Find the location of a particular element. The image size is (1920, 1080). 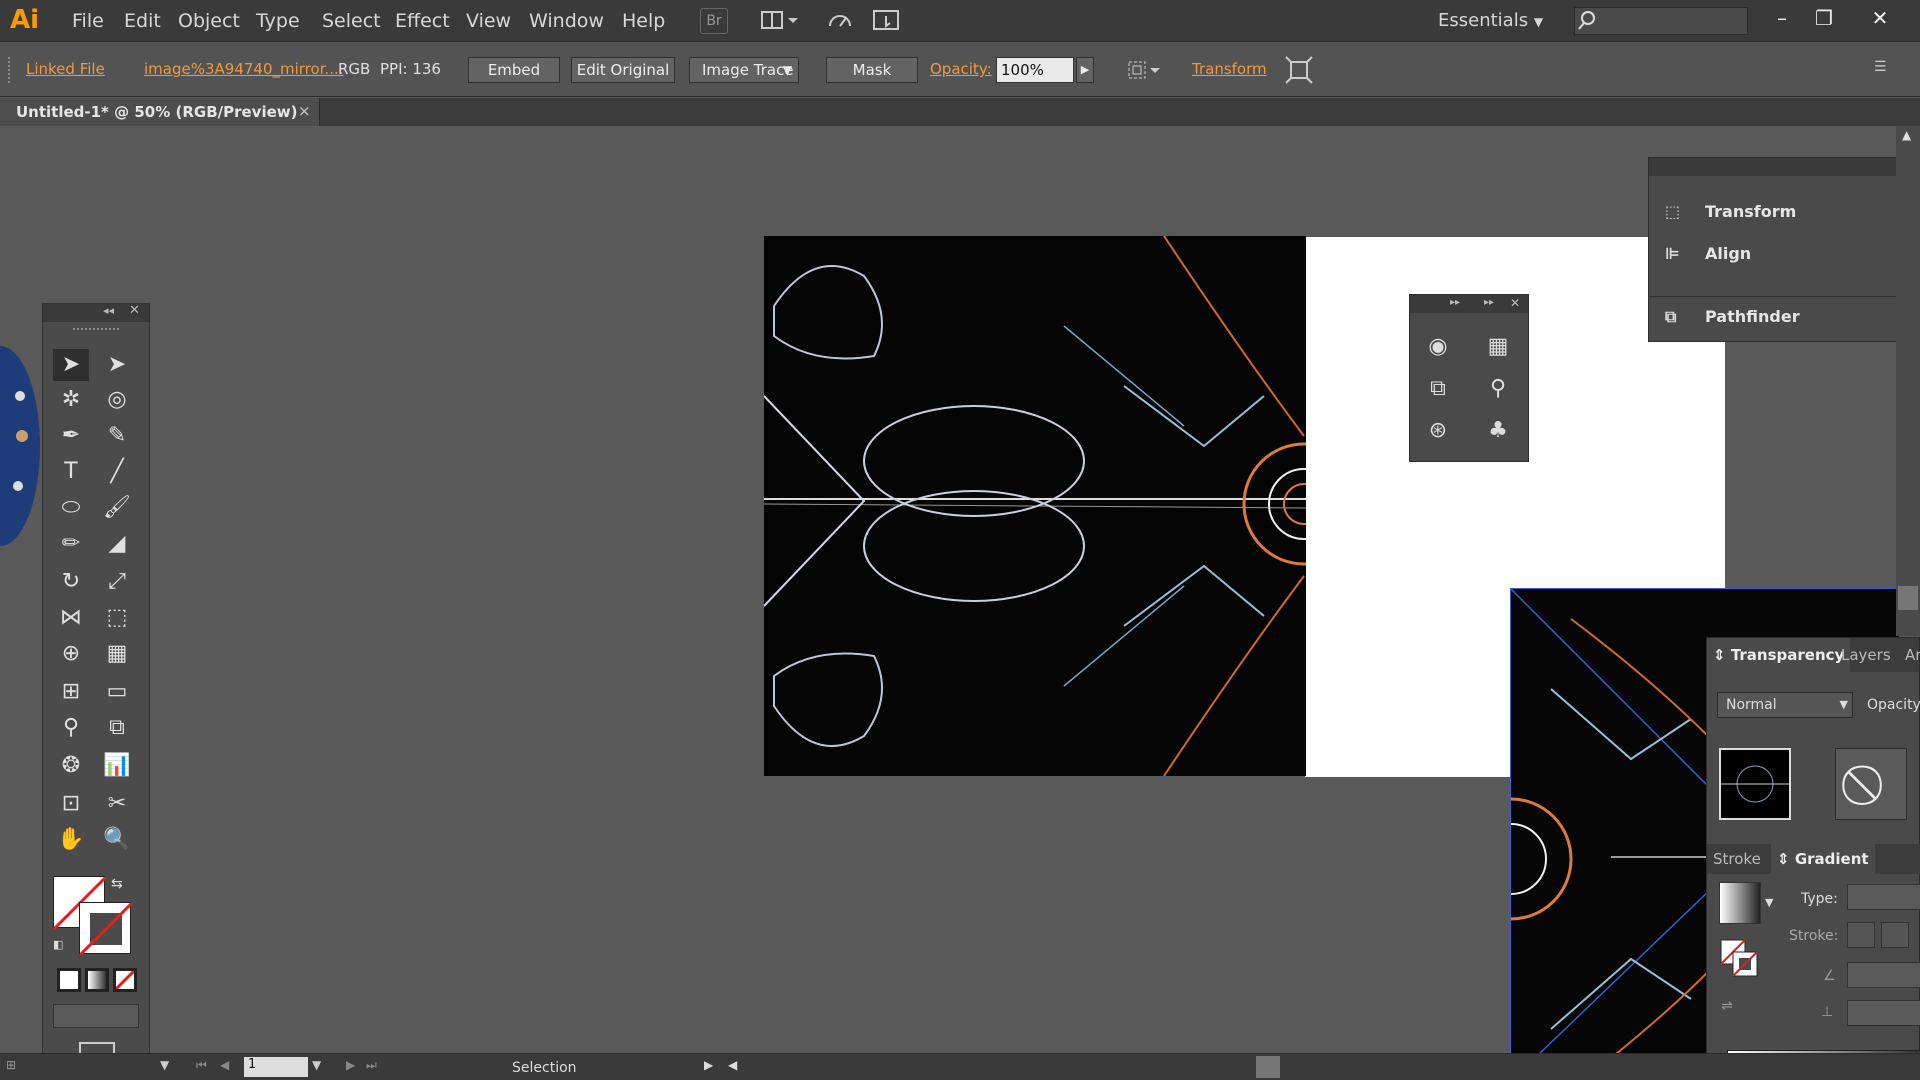

magic-wand-tool-icon: ✲ is located at coordinates (71, 400).